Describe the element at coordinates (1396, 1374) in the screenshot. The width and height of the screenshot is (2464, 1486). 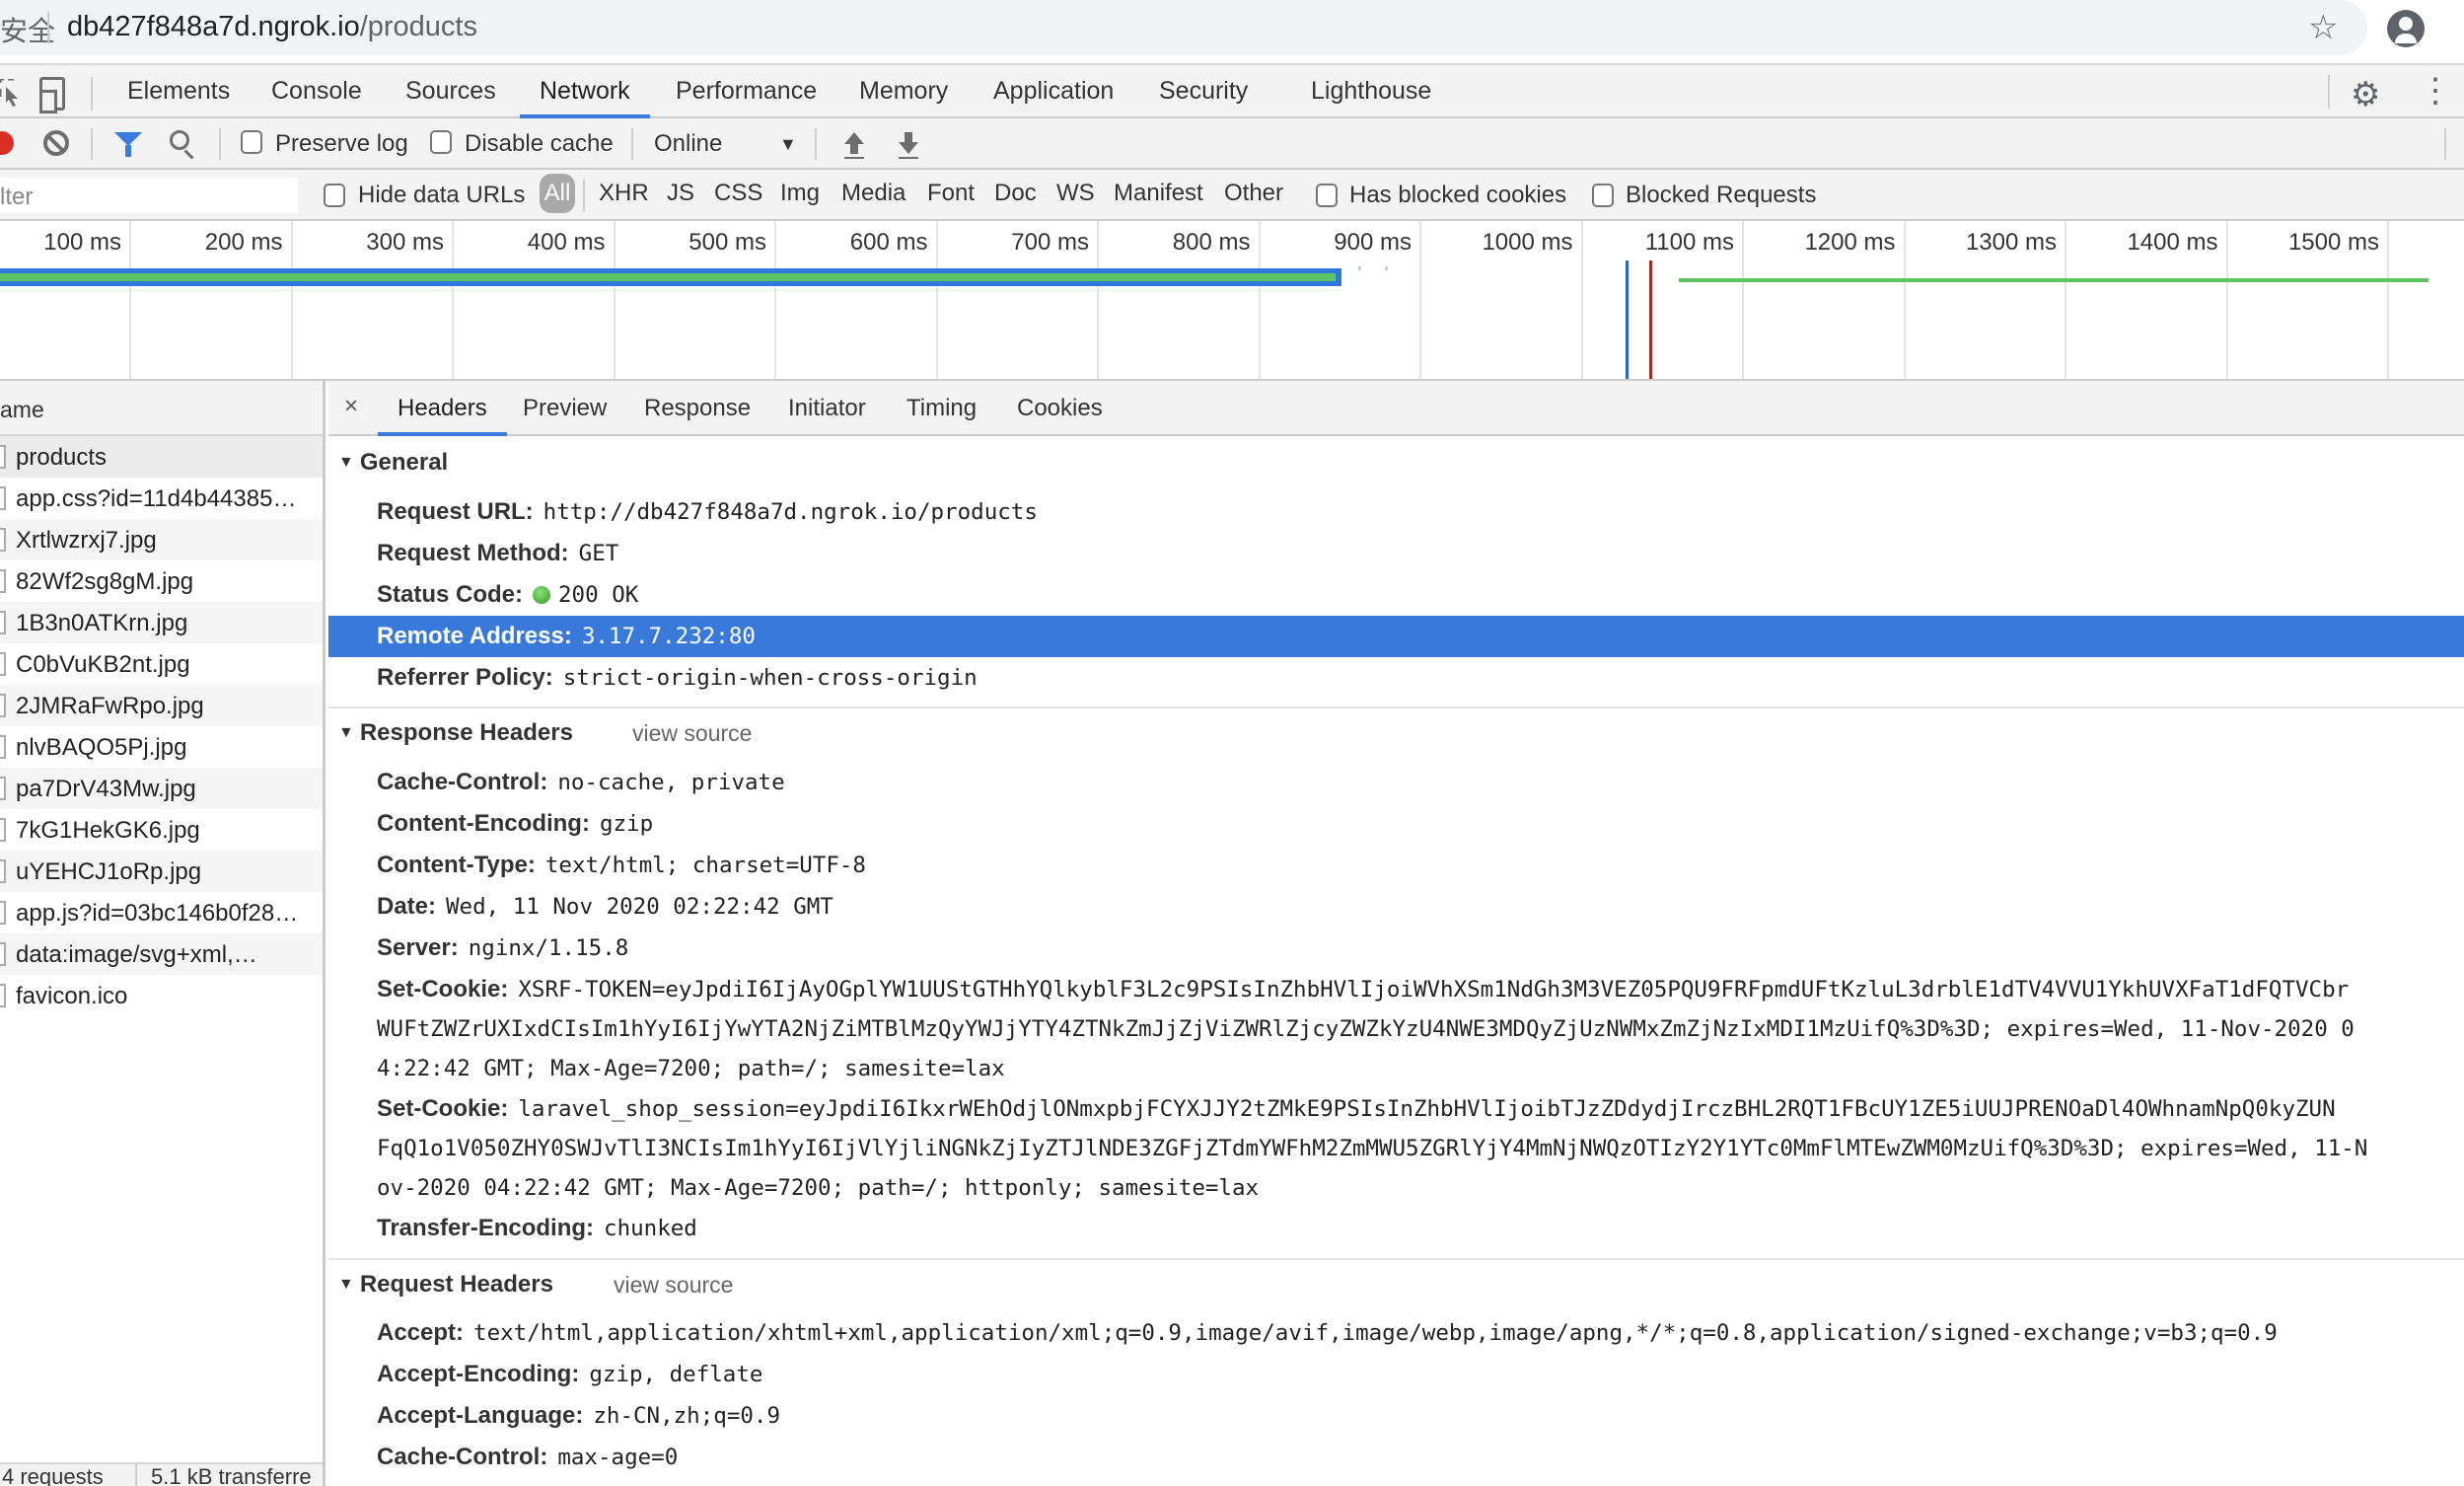
I see `header-row: Accept-Encoding: gzip, deflate` at that location.